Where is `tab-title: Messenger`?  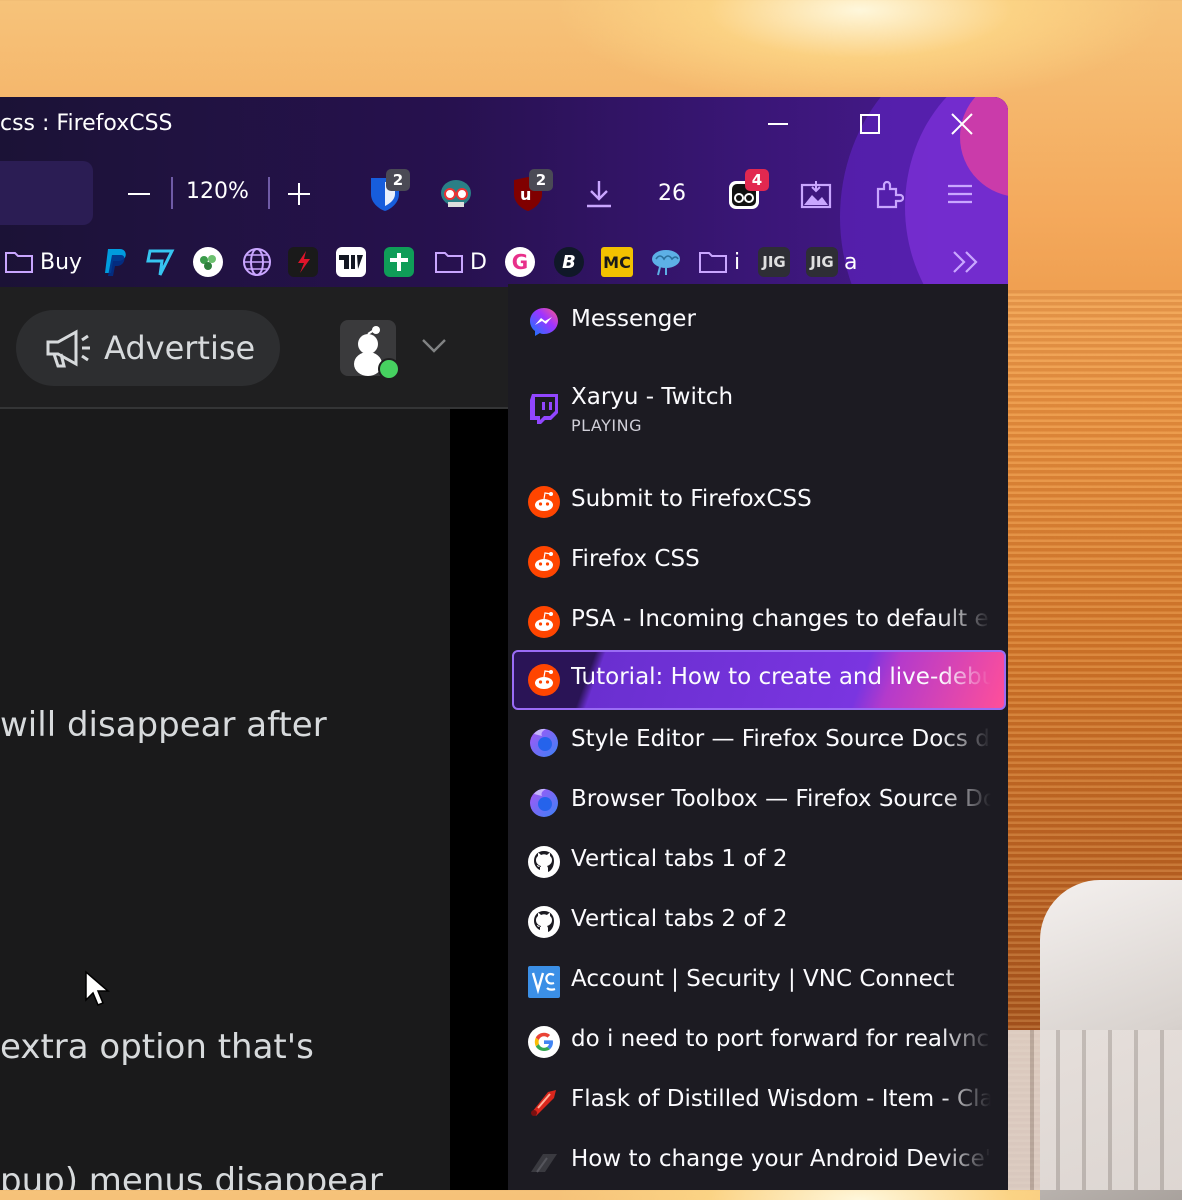 tab-title: Messenger is located at coordinates (633, 319).